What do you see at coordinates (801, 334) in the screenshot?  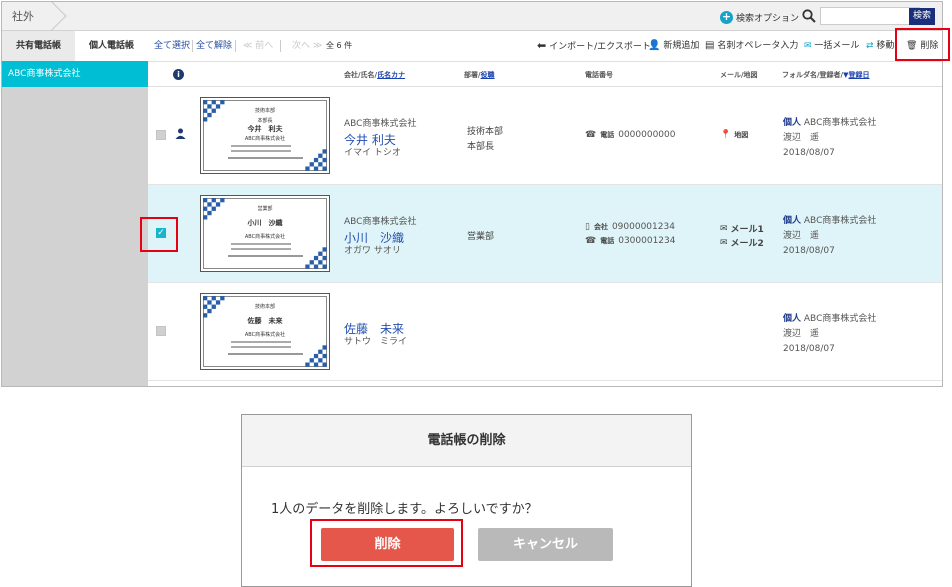 I see `registrant: 渡辺 遥` at bounding box center [801, 334].